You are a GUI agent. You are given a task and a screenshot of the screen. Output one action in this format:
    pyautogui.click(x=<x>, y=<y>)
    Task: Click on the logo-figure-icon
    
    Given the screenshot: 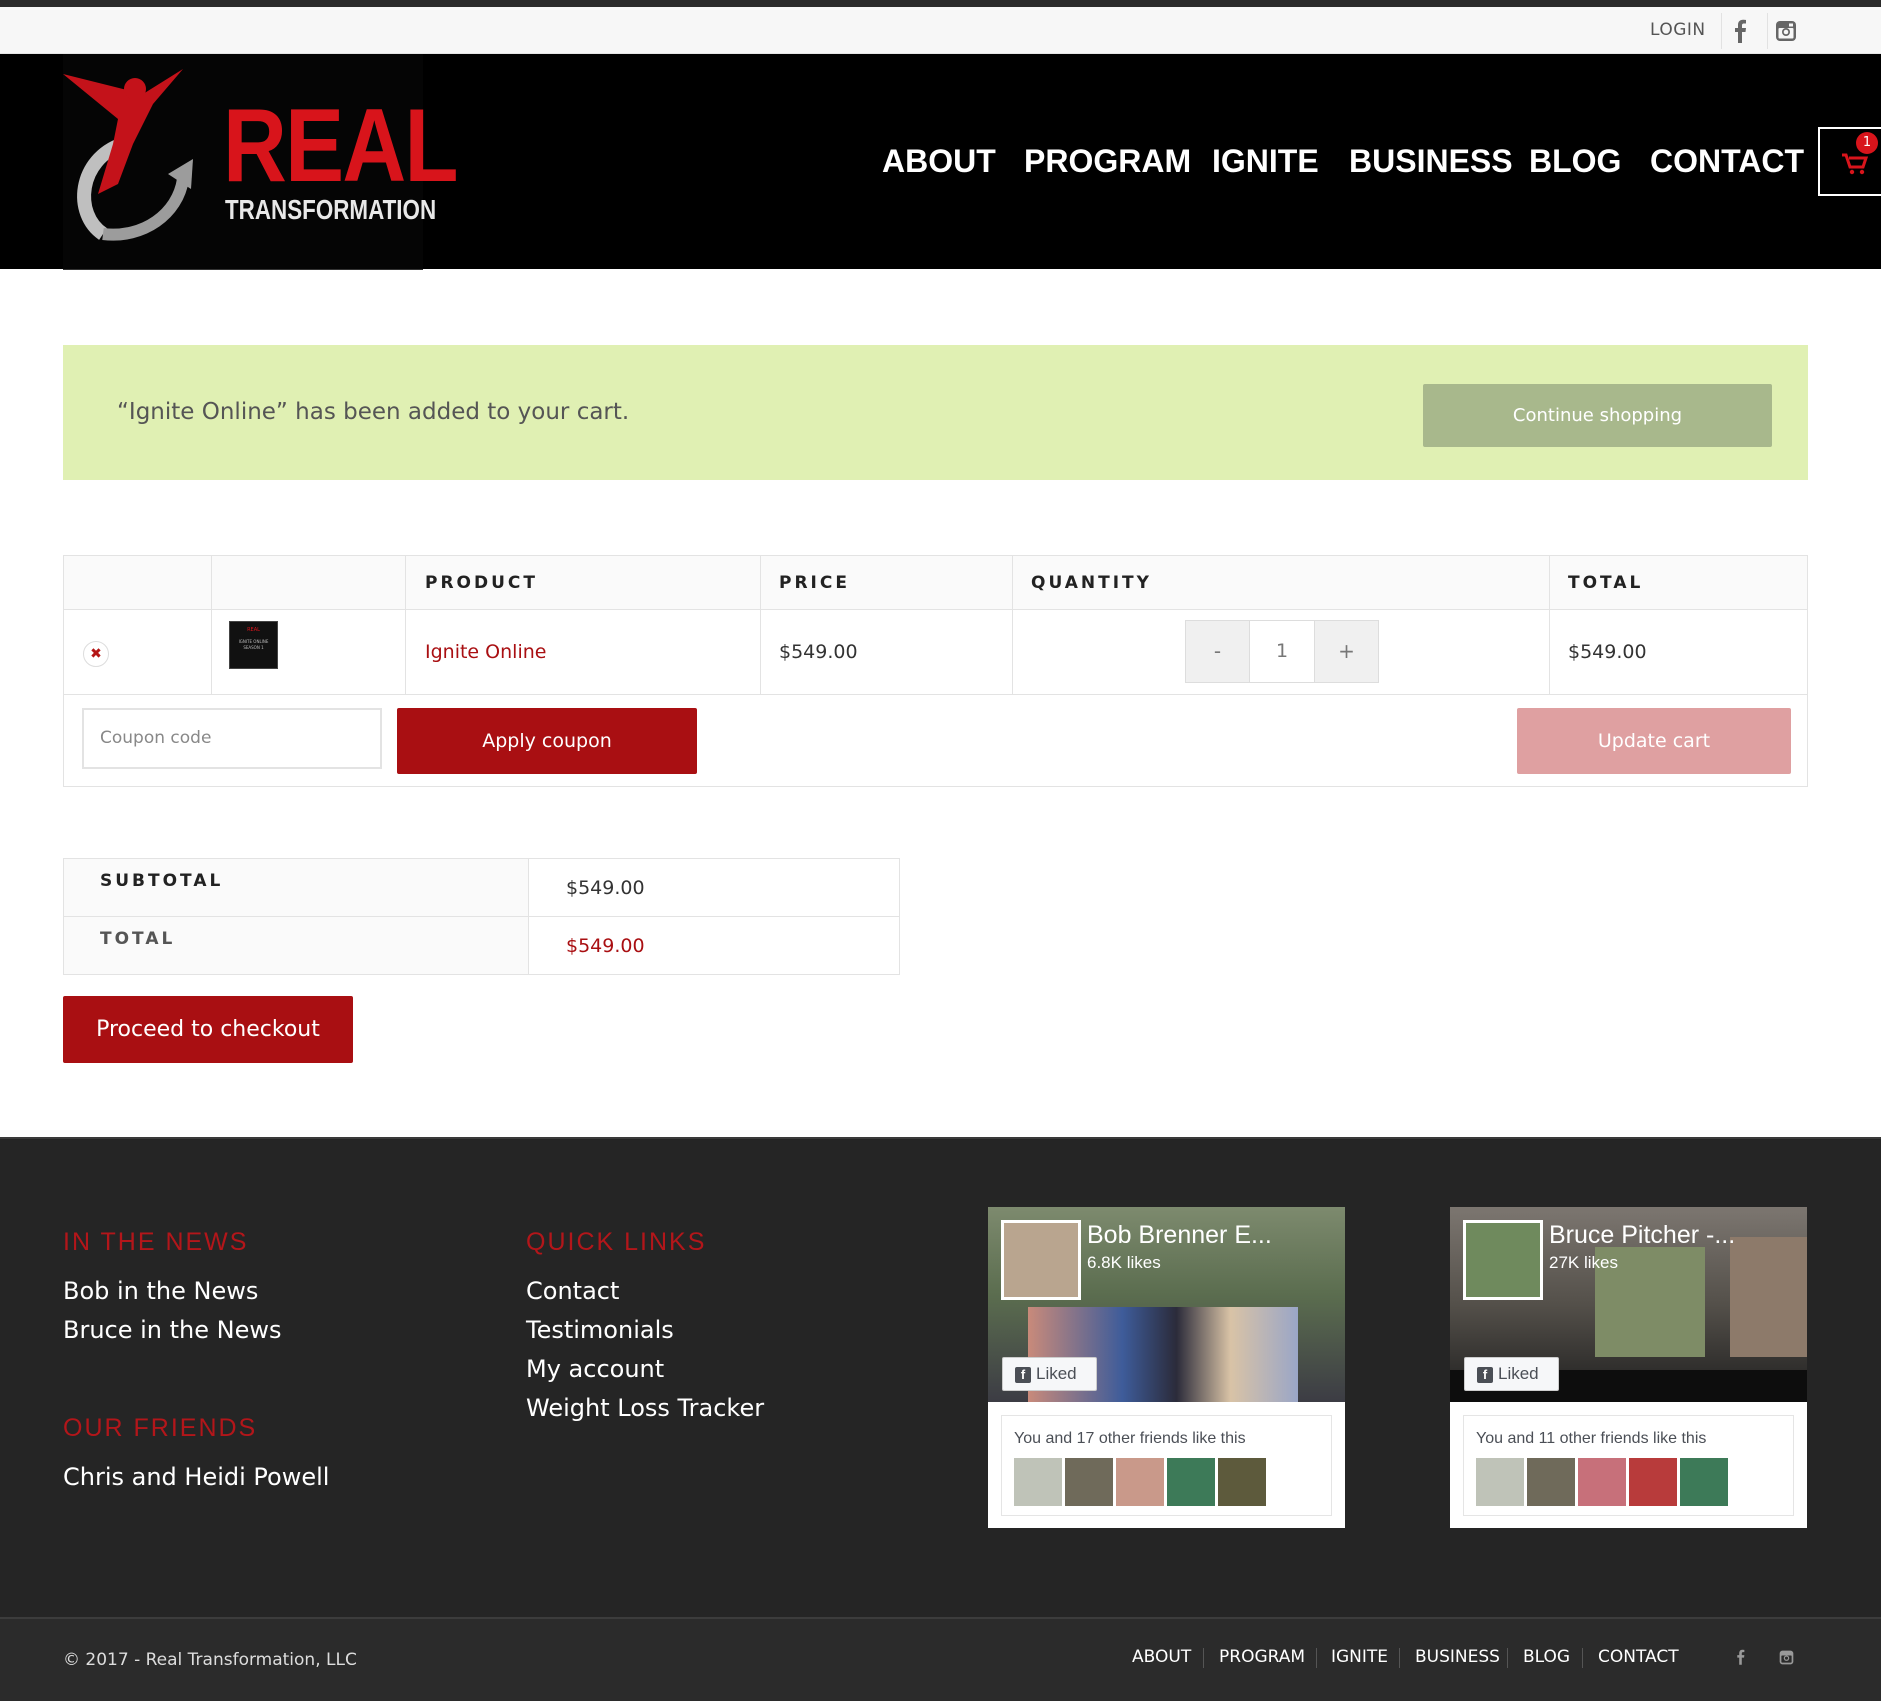 What is the action you would take?
    pyautogui.click(x=128, y=155)
    